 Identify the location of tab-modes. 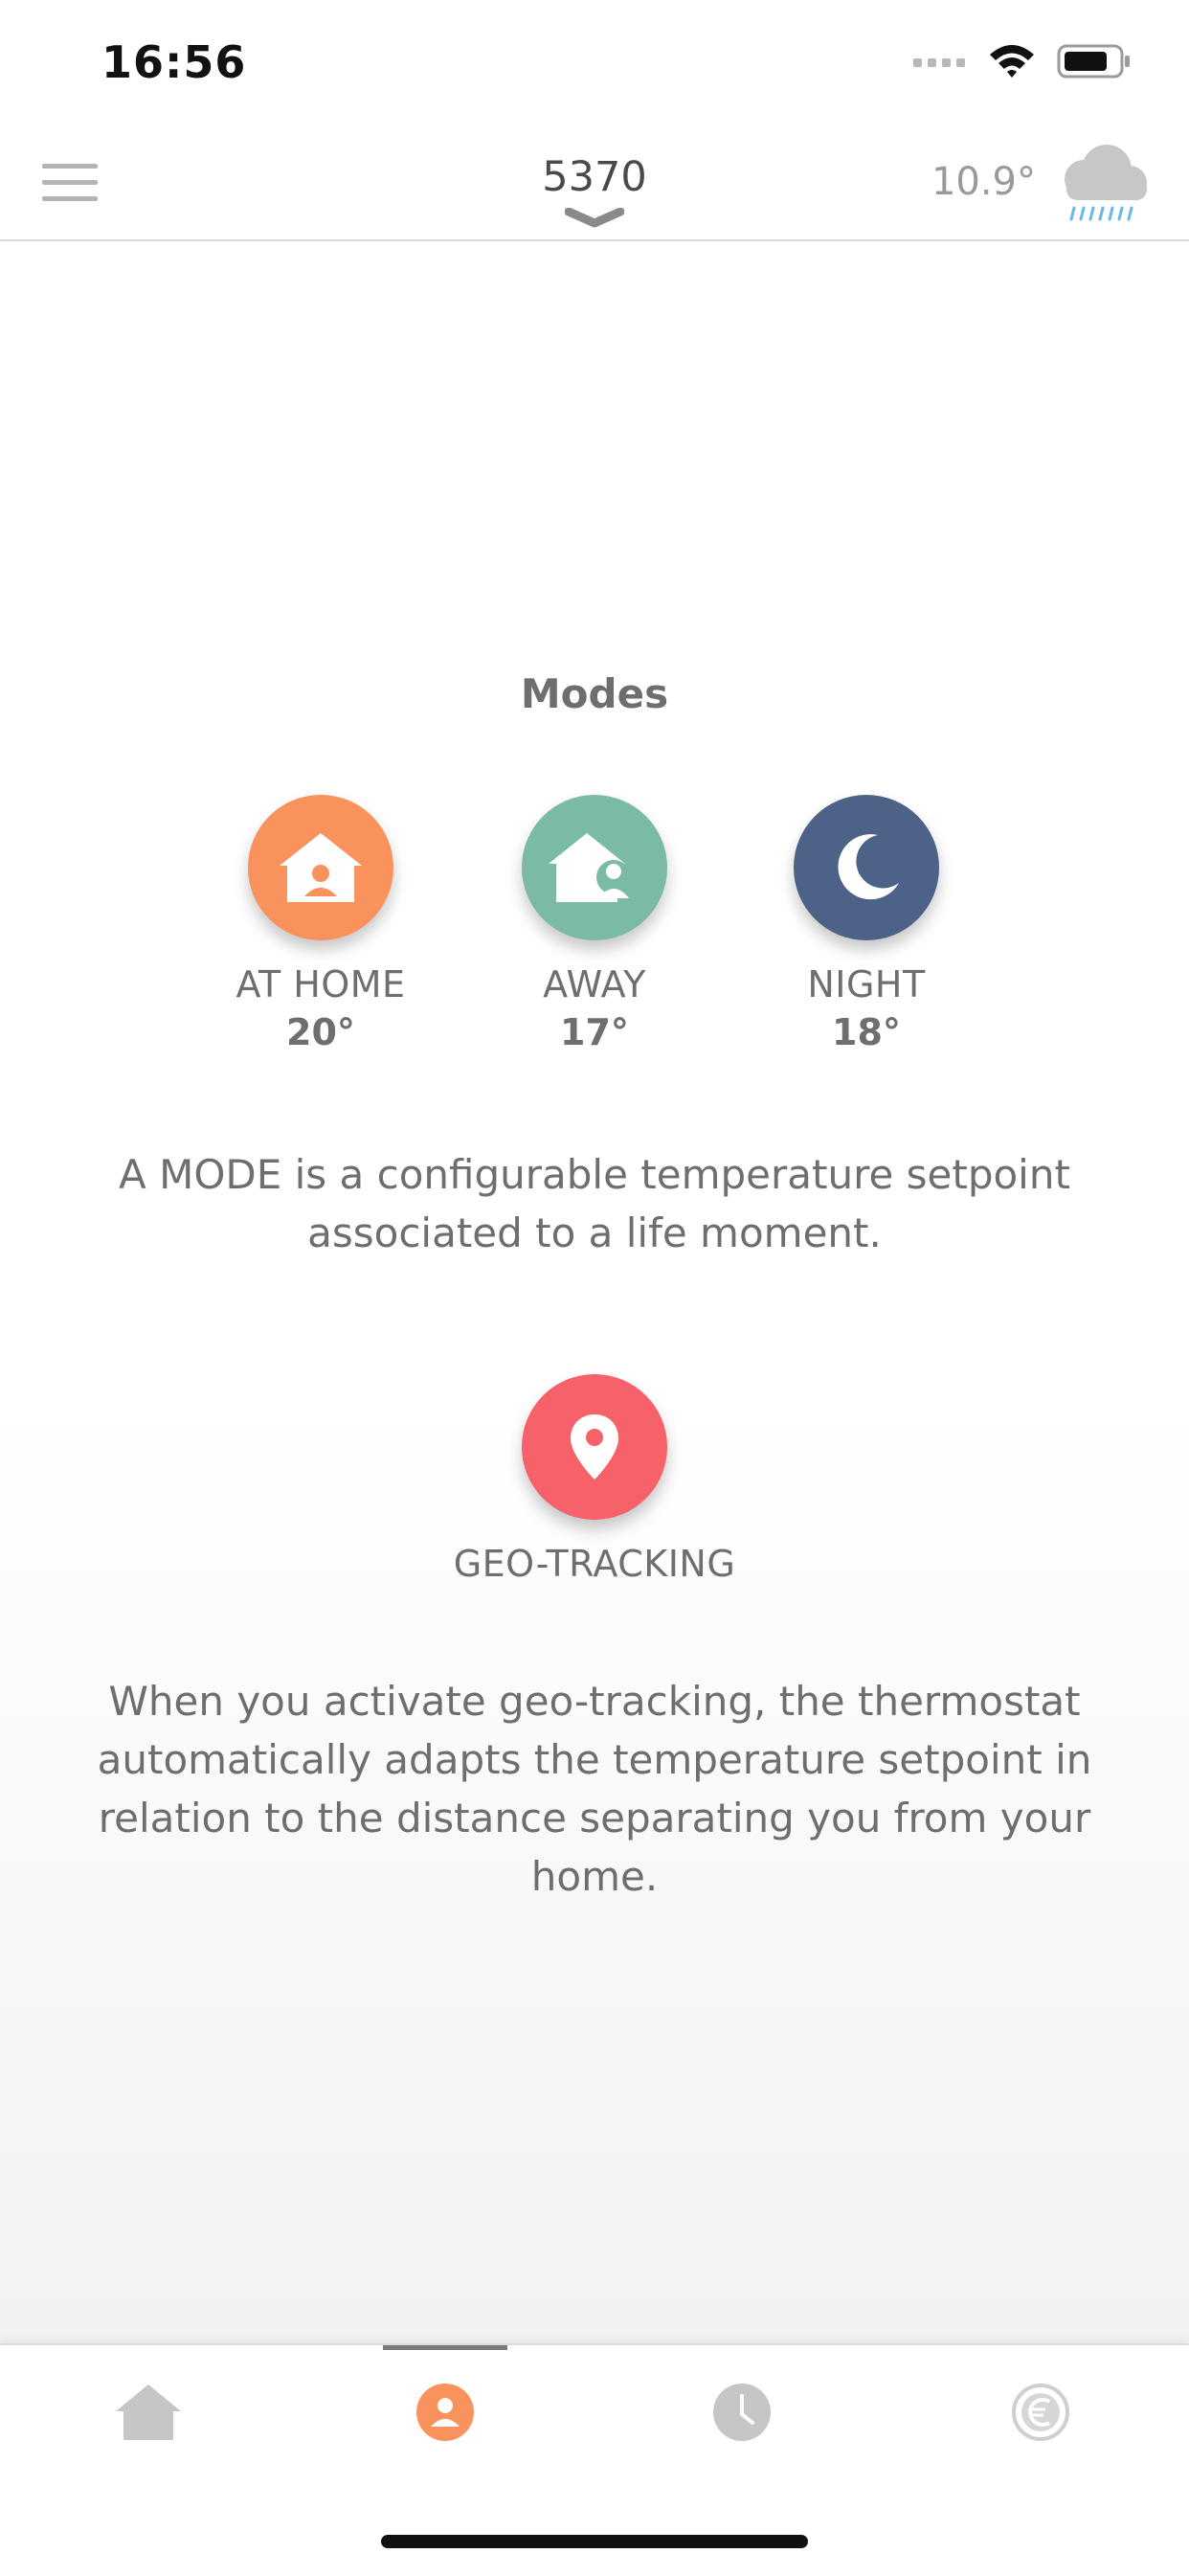
(445, 2412).